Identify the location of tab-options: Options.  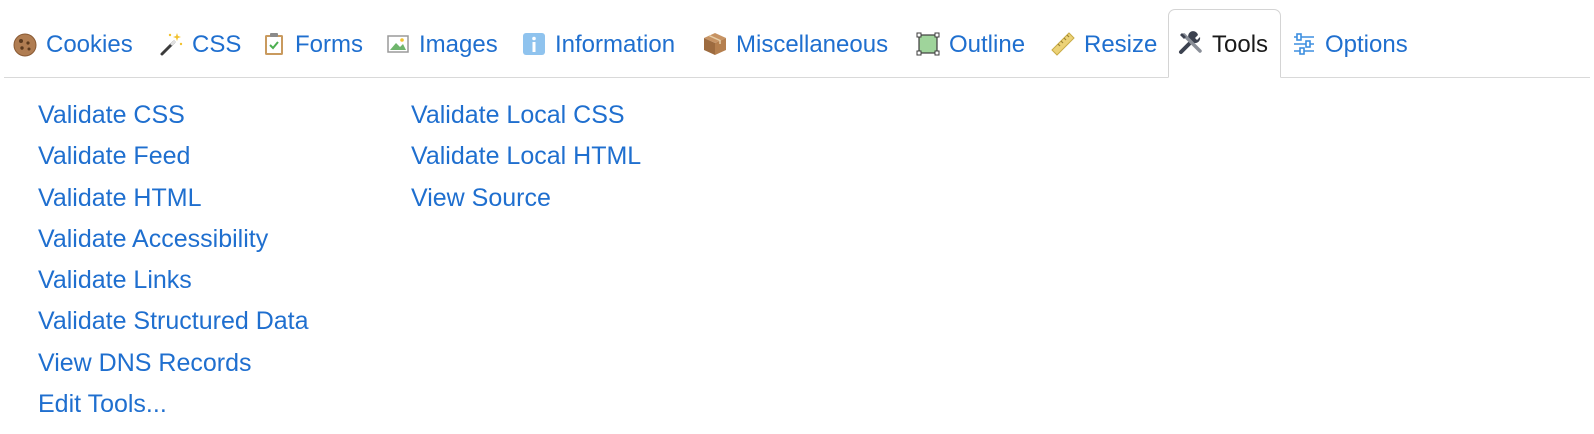
(1349, 43).